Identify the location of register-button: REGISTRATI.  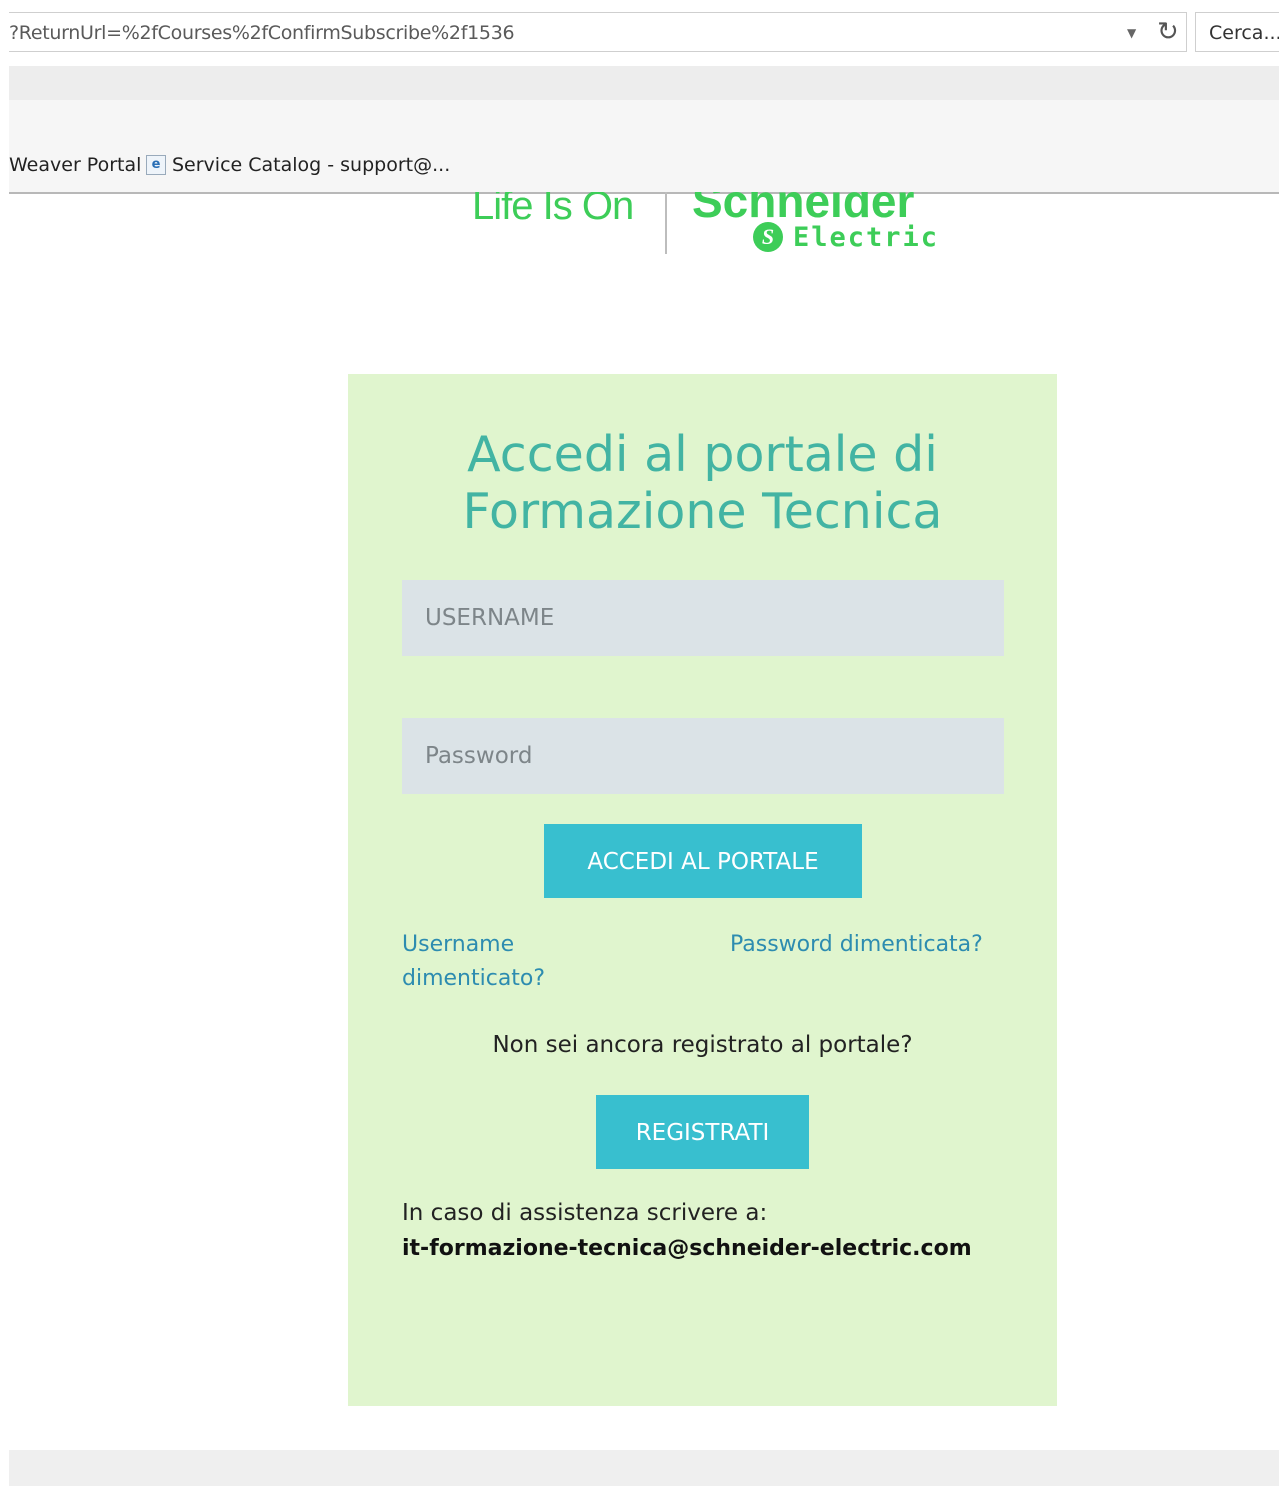
(702, 1132).